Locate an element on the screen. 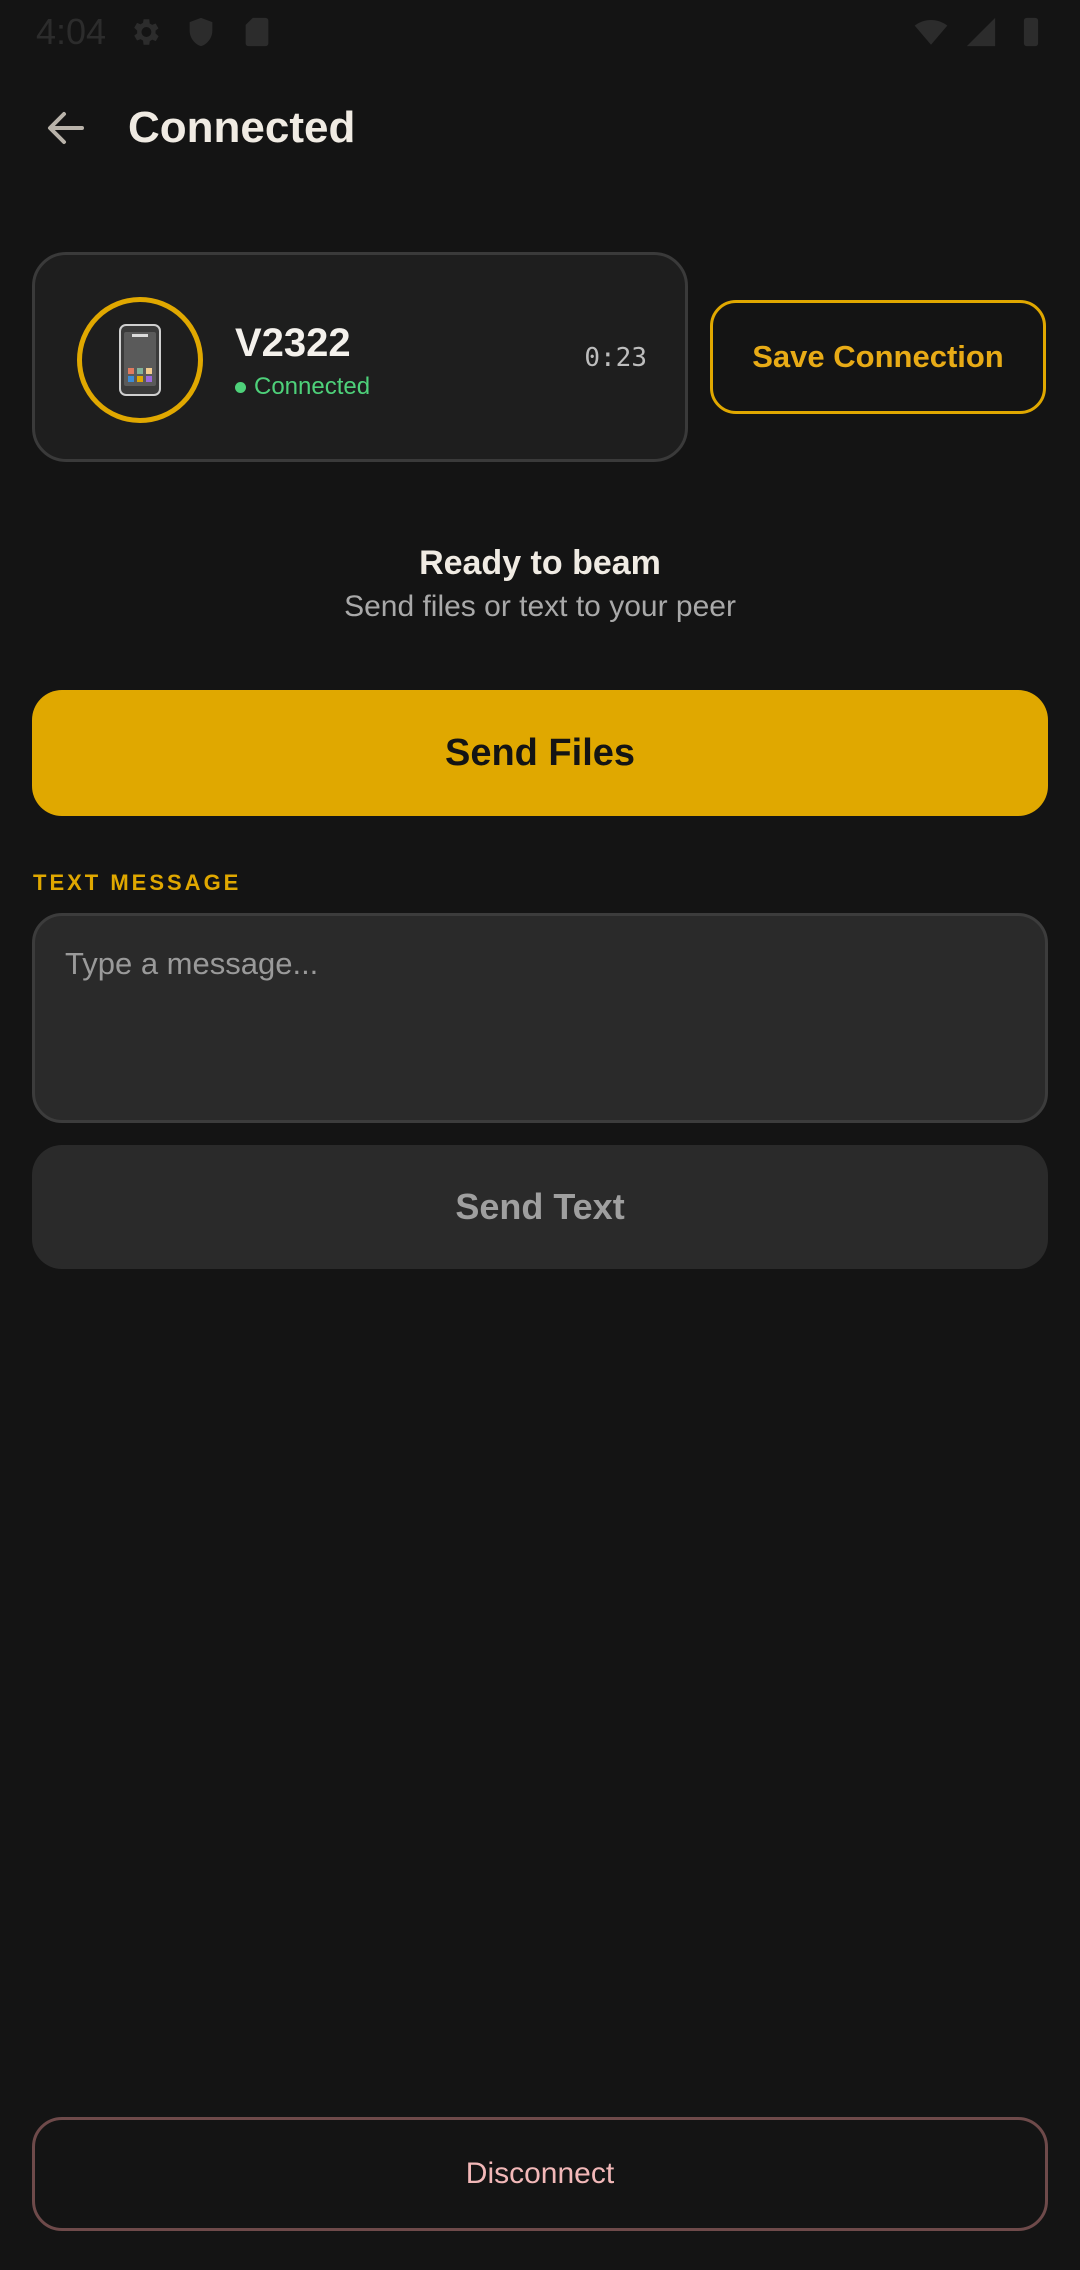 This screenshot has height=2270, width=1080. save-connection-button: Save Connection is located at coordinates (878, 357).